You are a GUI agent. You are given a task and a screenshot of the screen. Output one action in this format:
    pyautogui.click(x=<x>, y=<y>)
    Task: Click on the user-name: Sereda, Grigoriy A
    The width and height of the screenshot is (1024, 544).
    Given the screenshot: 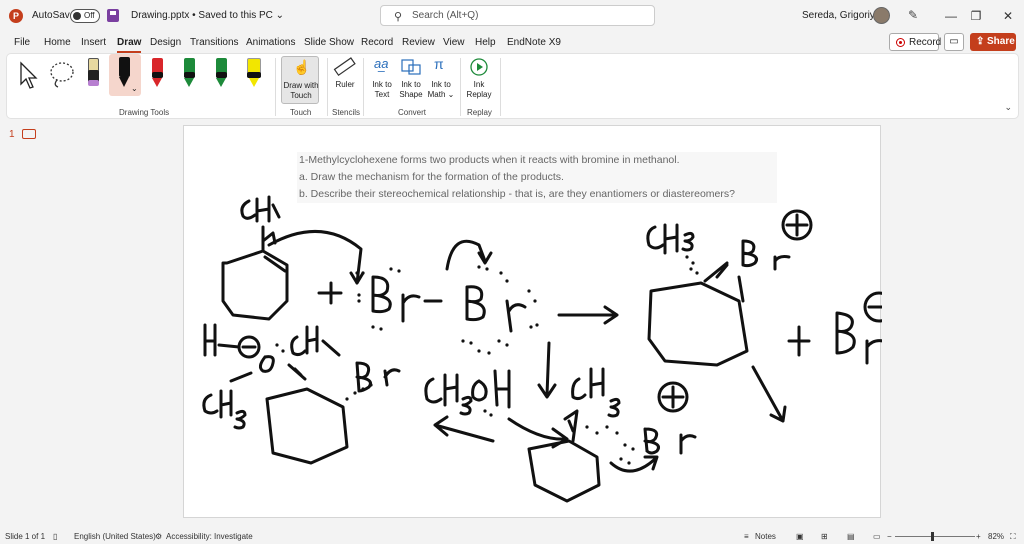 What is the action you would take?
    pyautogui.click(x=843, y=15)
    